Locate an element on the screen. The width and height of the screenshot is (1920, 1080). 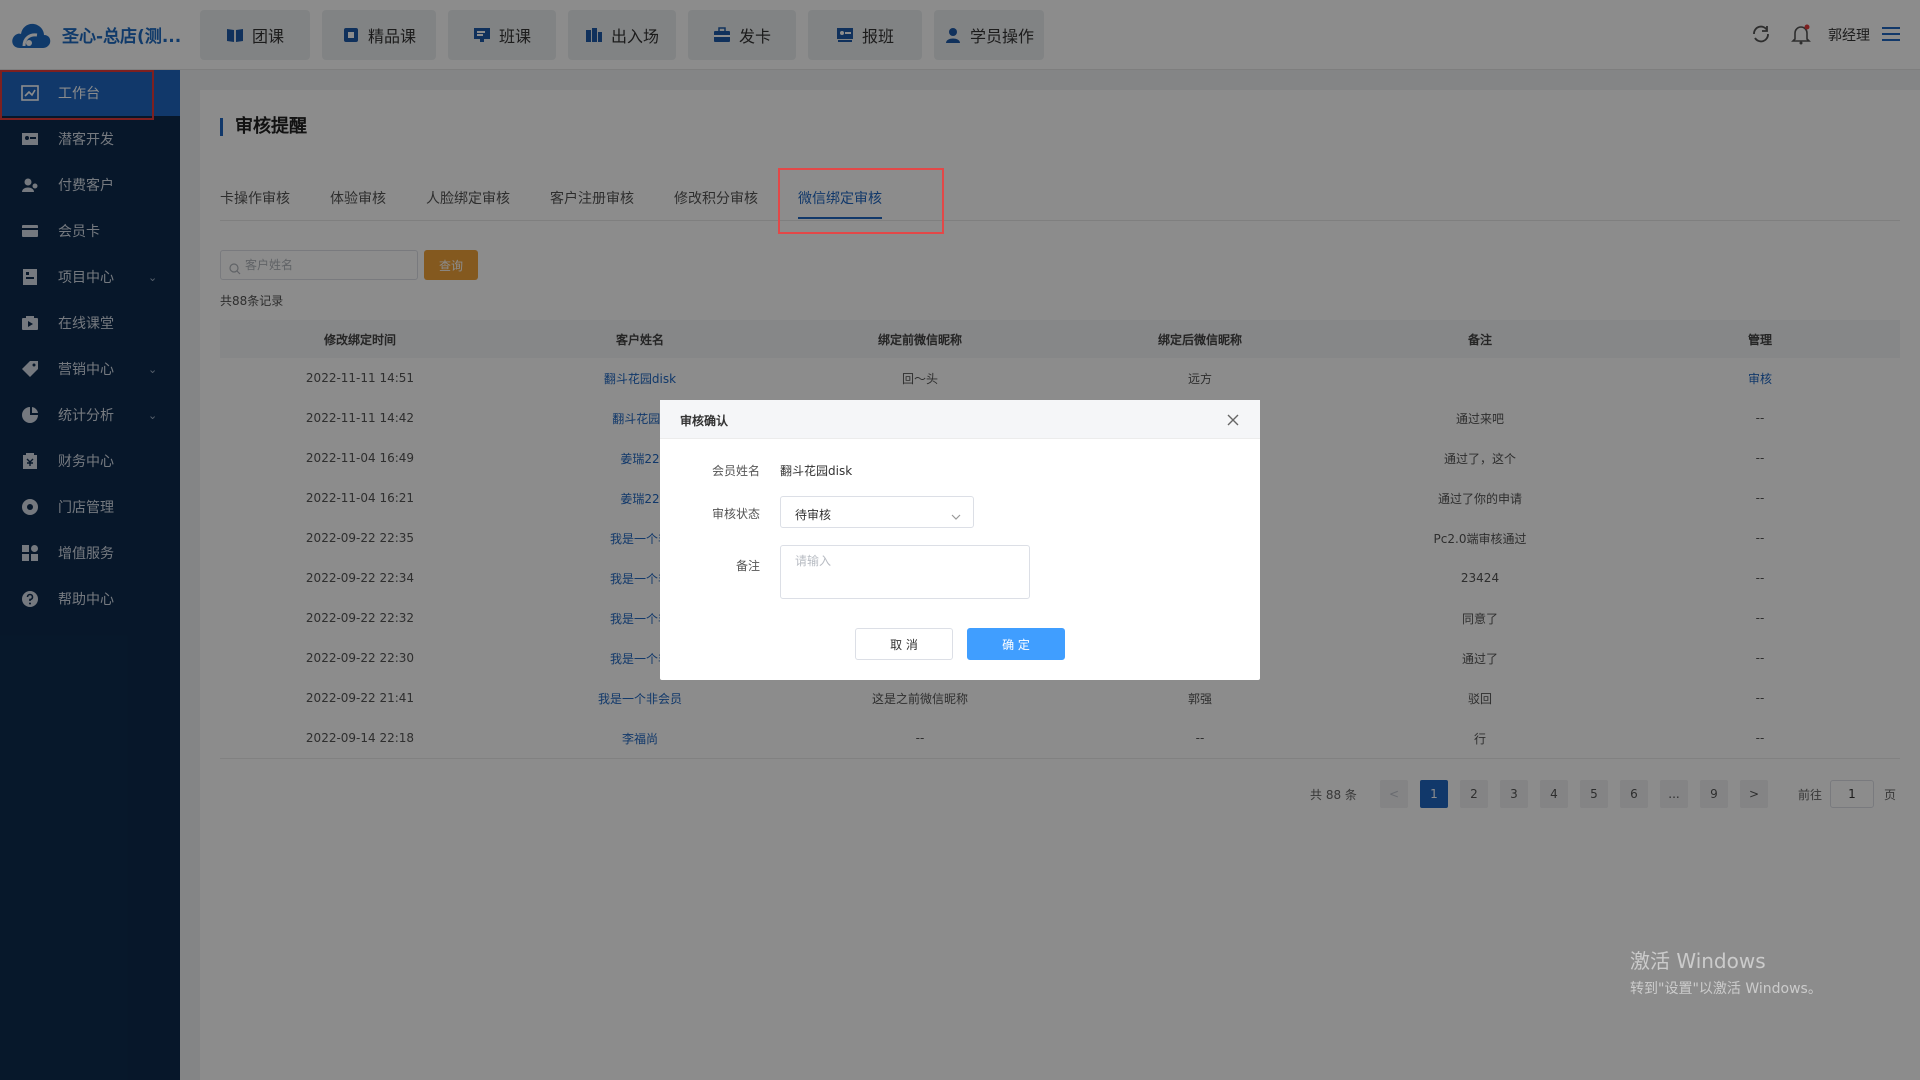
review-status-select: 待审核 is located at coordinates (877, 512).